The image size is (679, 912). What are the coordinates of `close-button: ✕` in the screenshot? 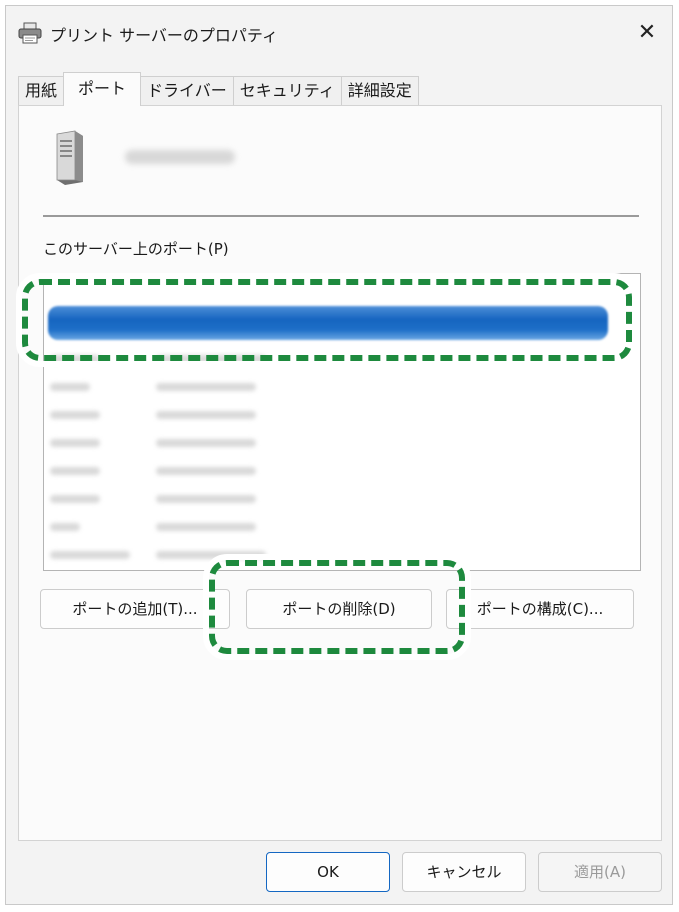 It's located at (647, 33).